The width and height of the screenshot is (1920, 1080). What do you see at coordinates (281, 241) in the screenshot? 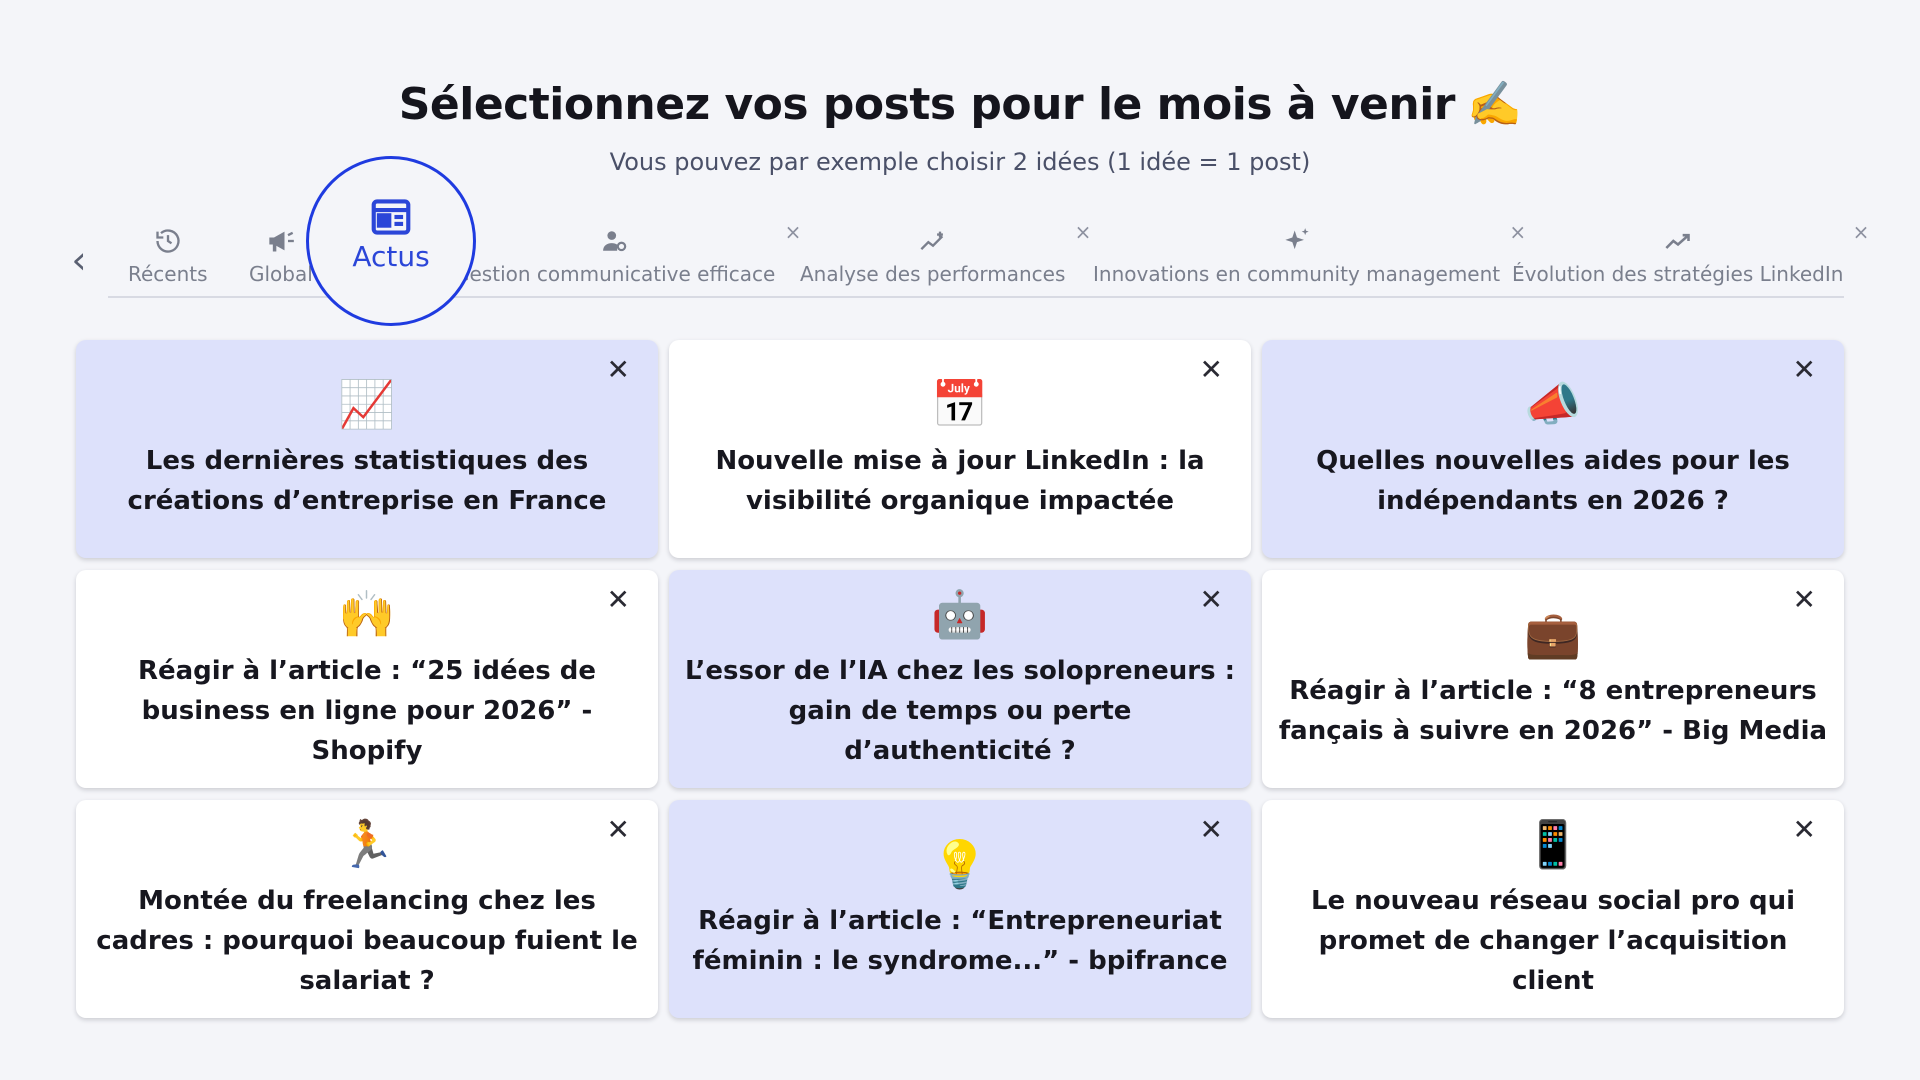
I see `megaphone-icon` at bounding box center [281, 241].